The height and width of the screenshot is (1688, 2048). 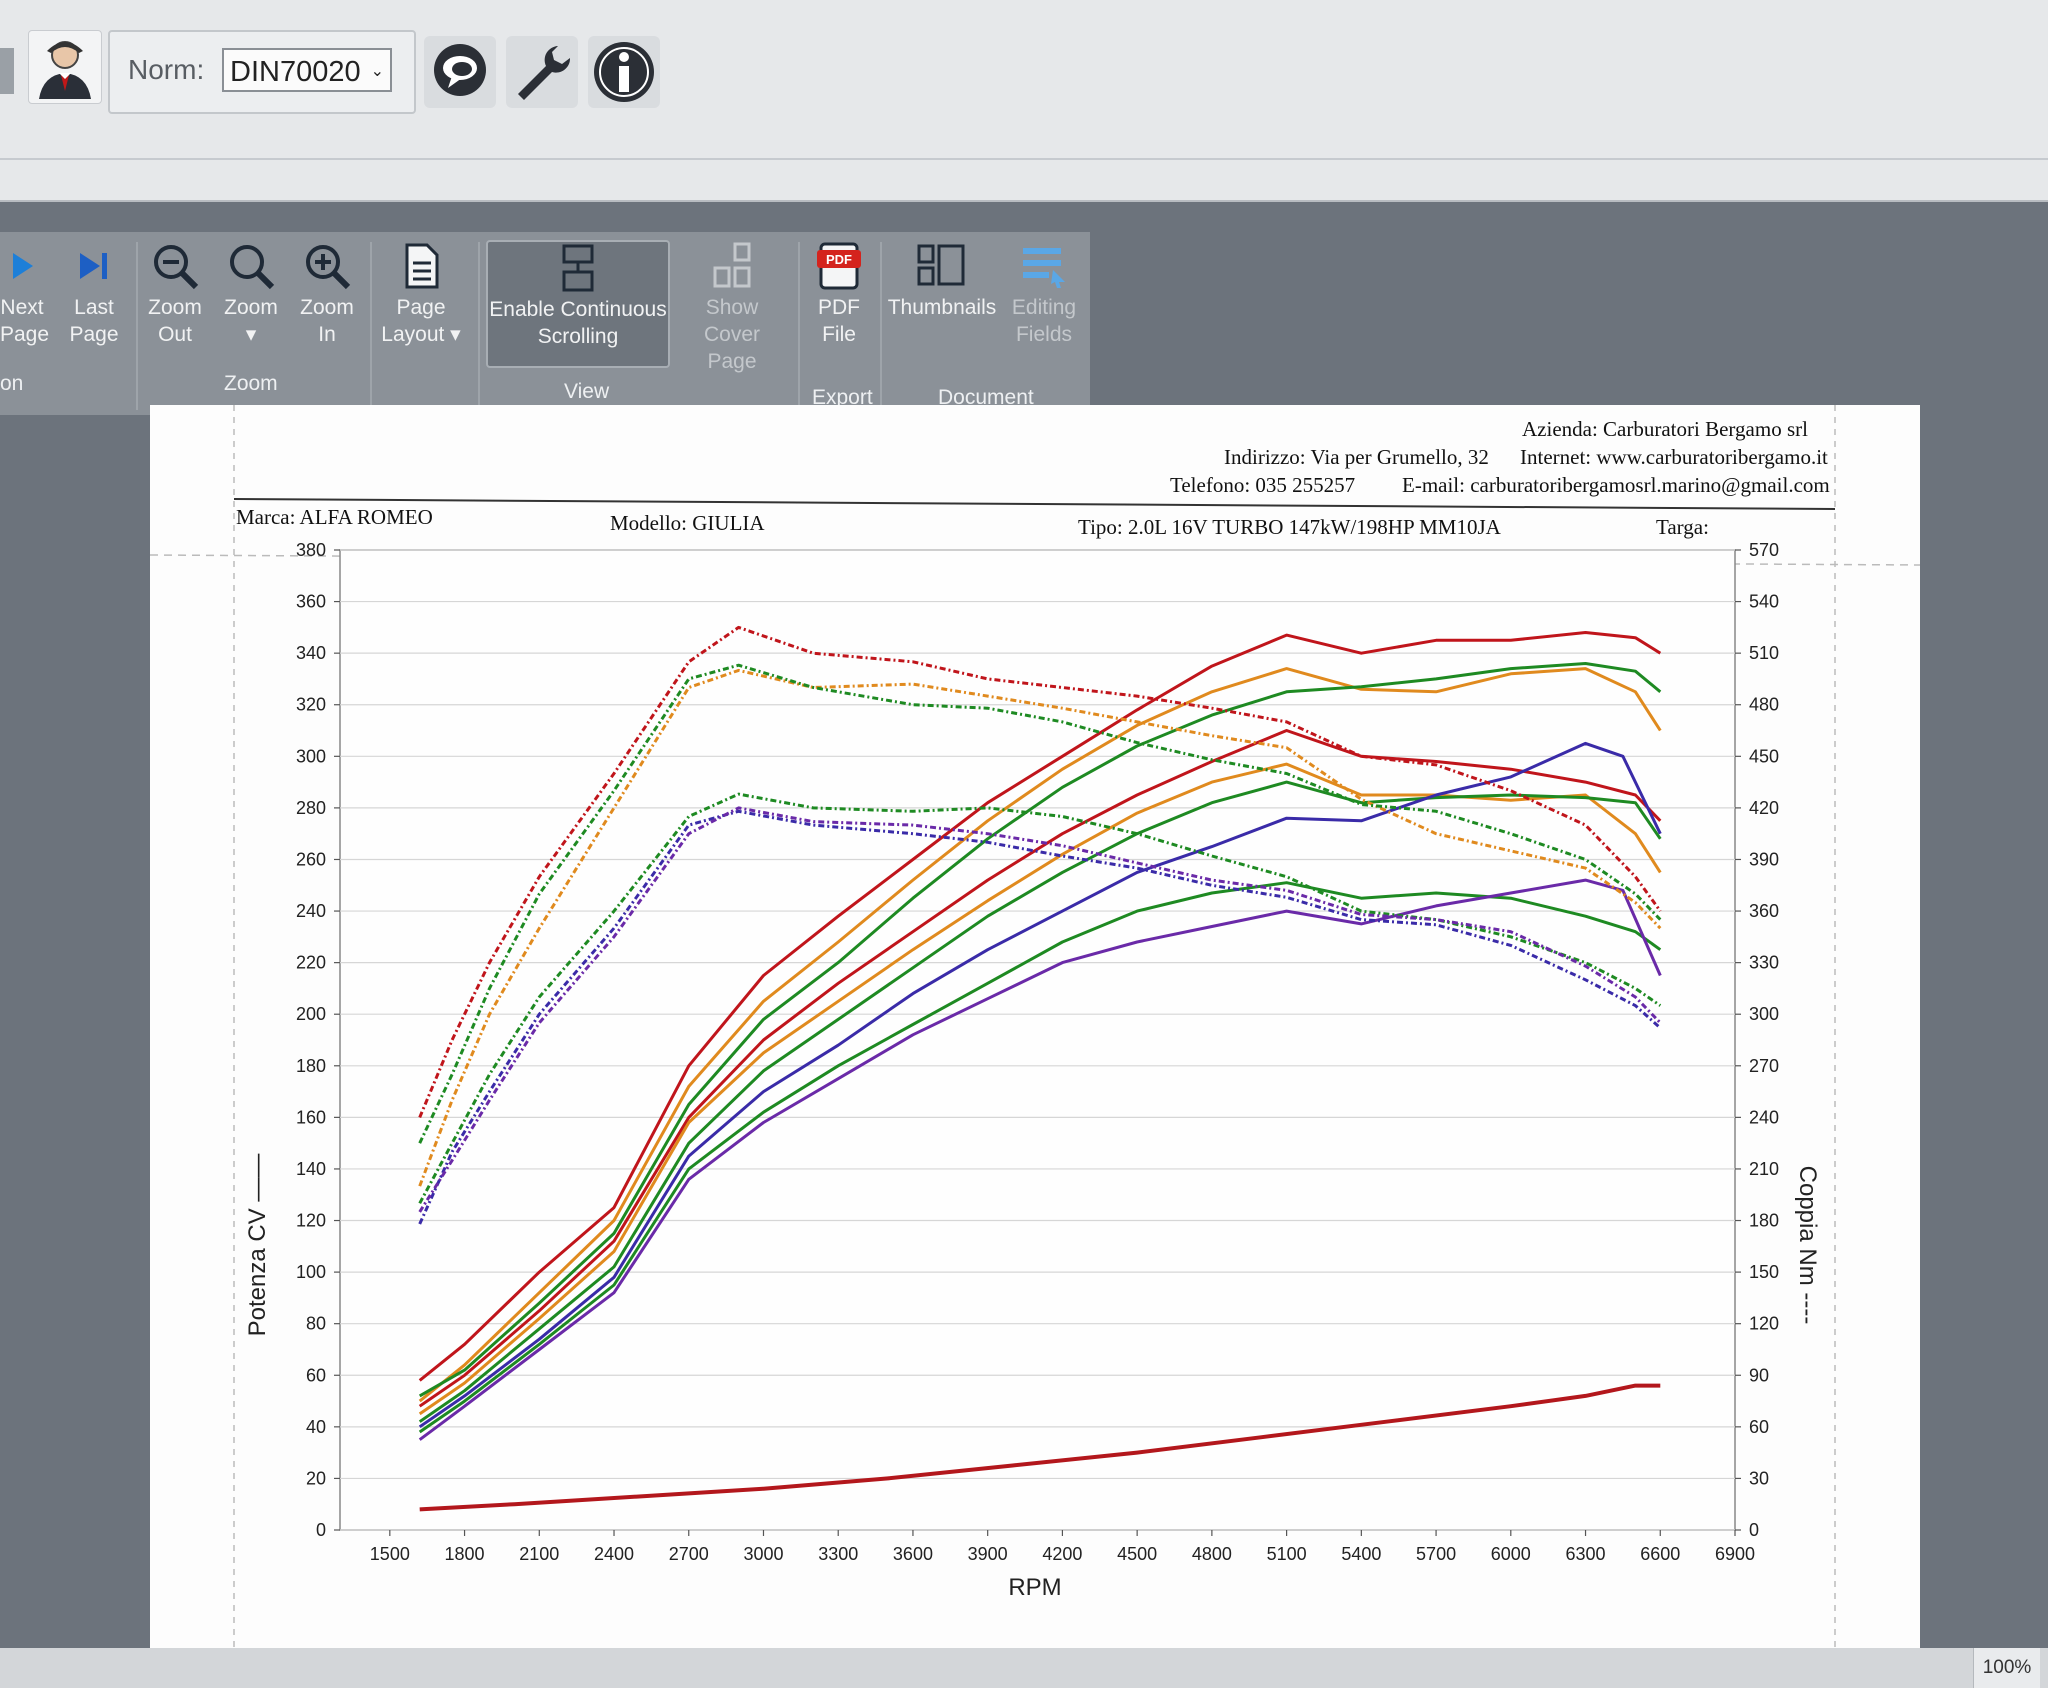 I want to click on y-tick-label: 260, so click(x=311, y=859).